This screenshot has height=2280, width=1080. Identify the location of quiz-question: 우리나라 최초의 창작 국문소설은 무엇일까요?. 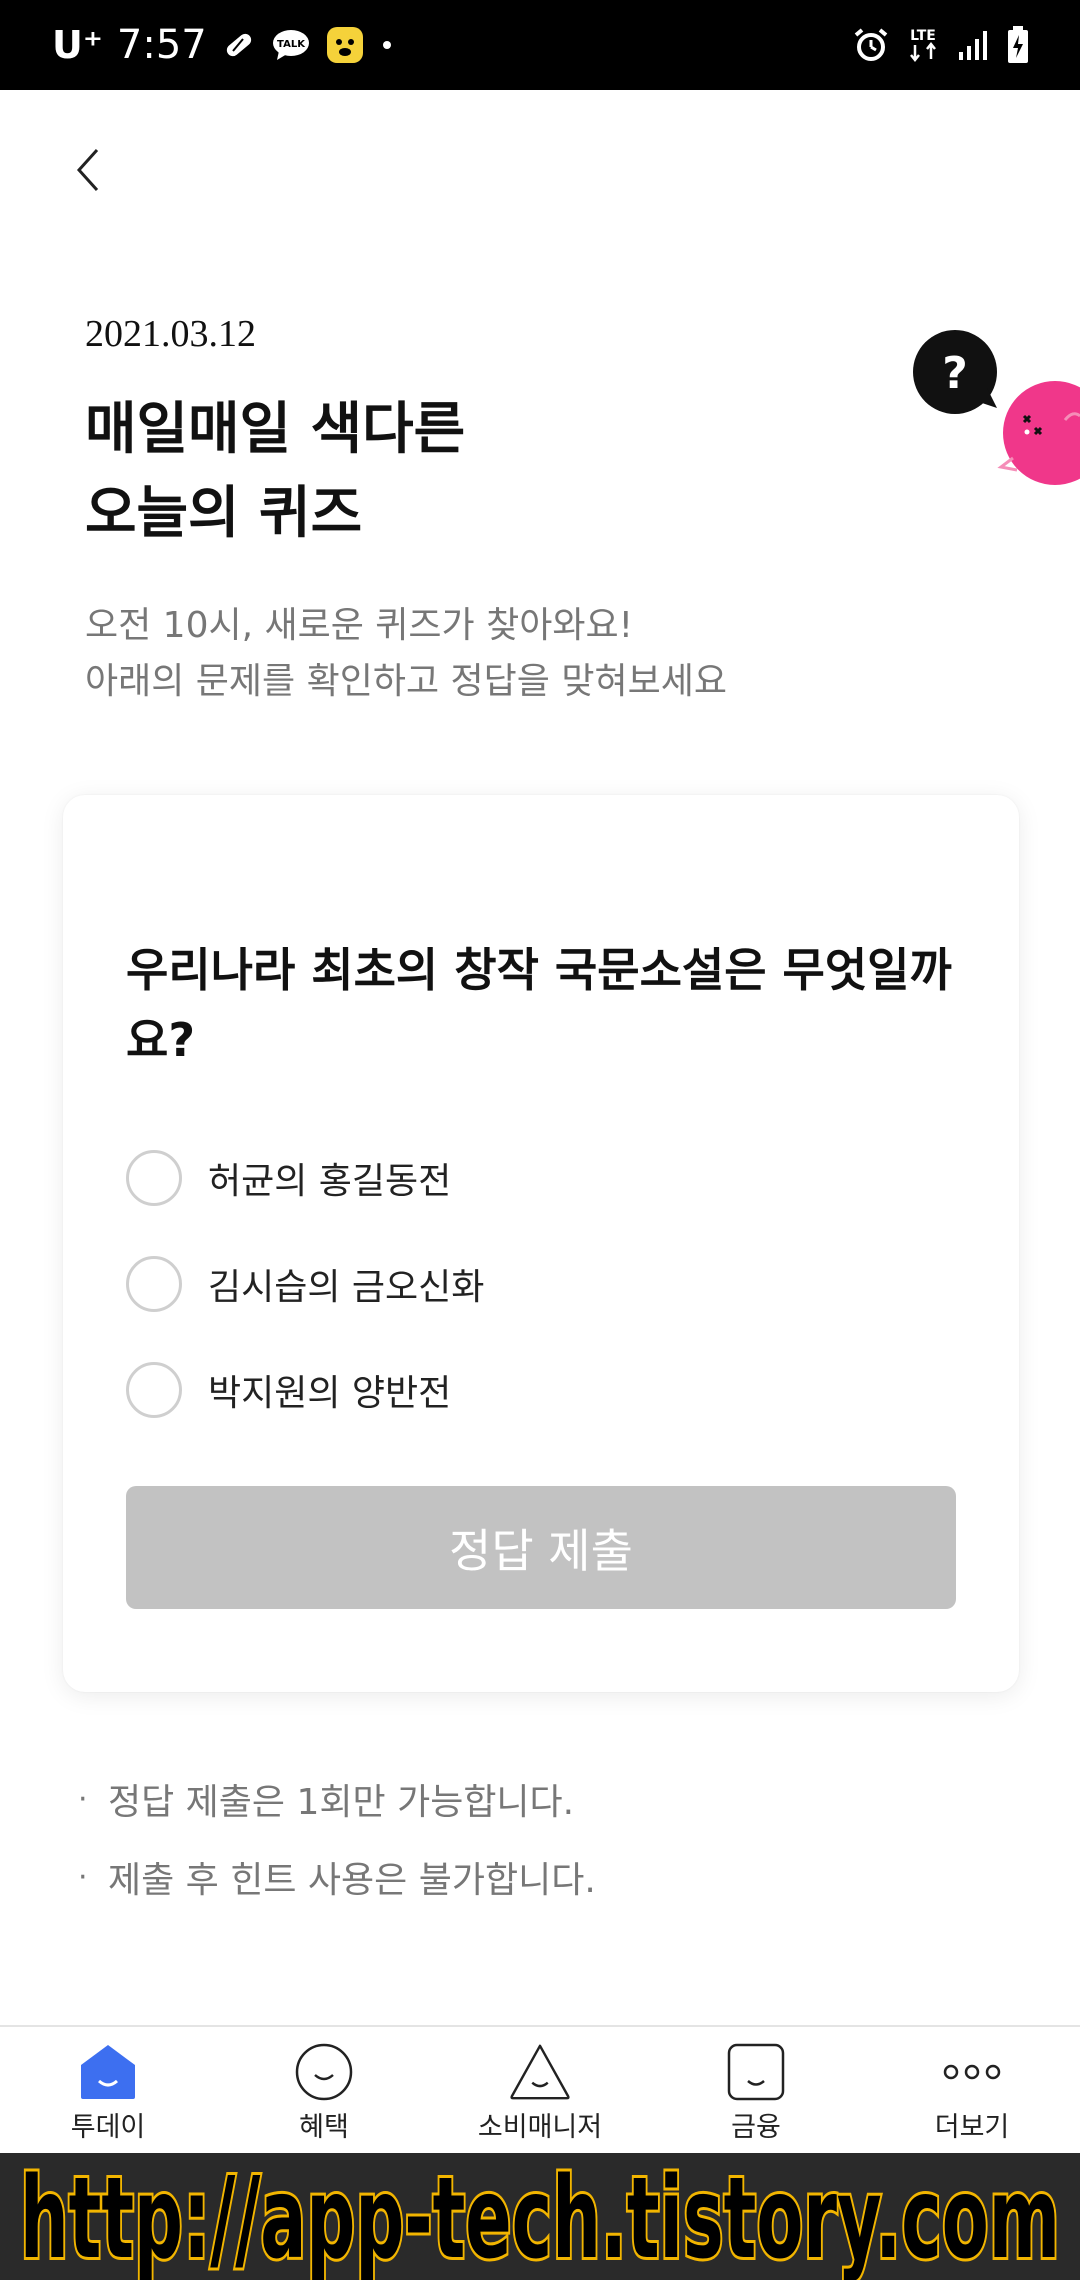
(539, 1005).